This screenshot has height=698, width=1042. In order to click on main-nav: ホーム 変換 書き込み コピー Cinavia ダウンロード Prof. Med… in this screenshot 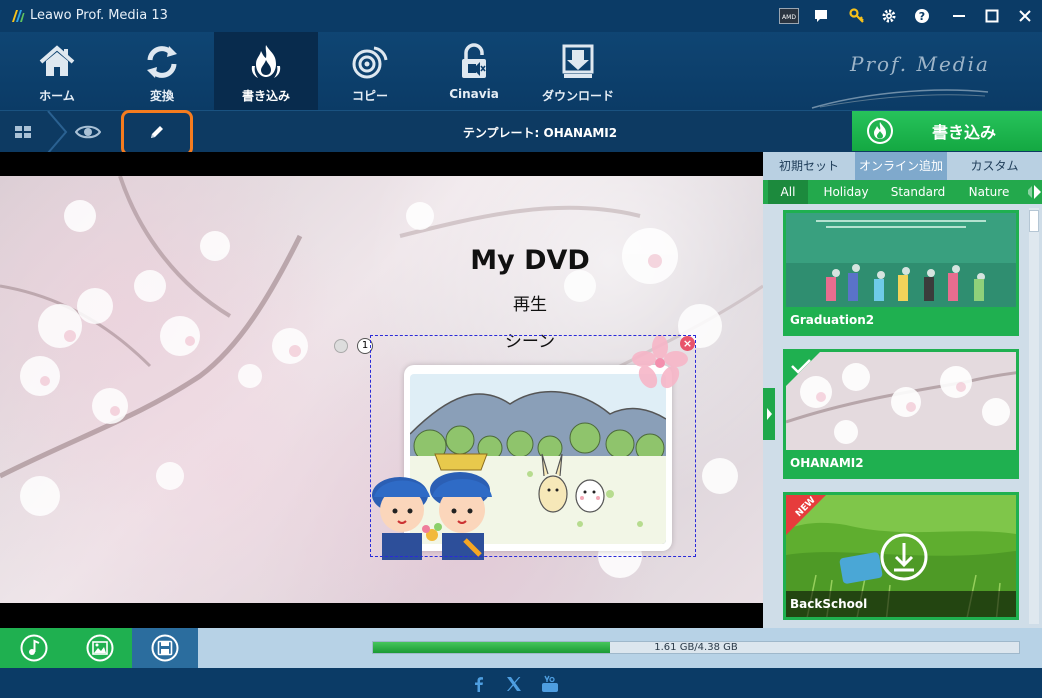, I will do `click(521, 71)`.